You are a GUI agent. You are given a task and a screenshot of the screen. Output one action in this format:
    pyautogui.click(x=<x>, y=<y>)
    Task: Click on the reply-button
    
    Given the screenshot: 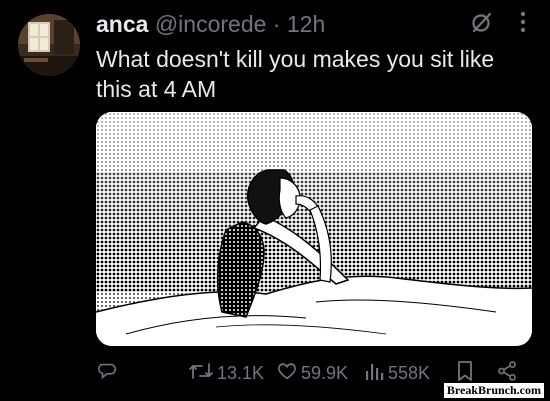 What is the action you would take?
    pyautogui.click(x=109, y=373)
    